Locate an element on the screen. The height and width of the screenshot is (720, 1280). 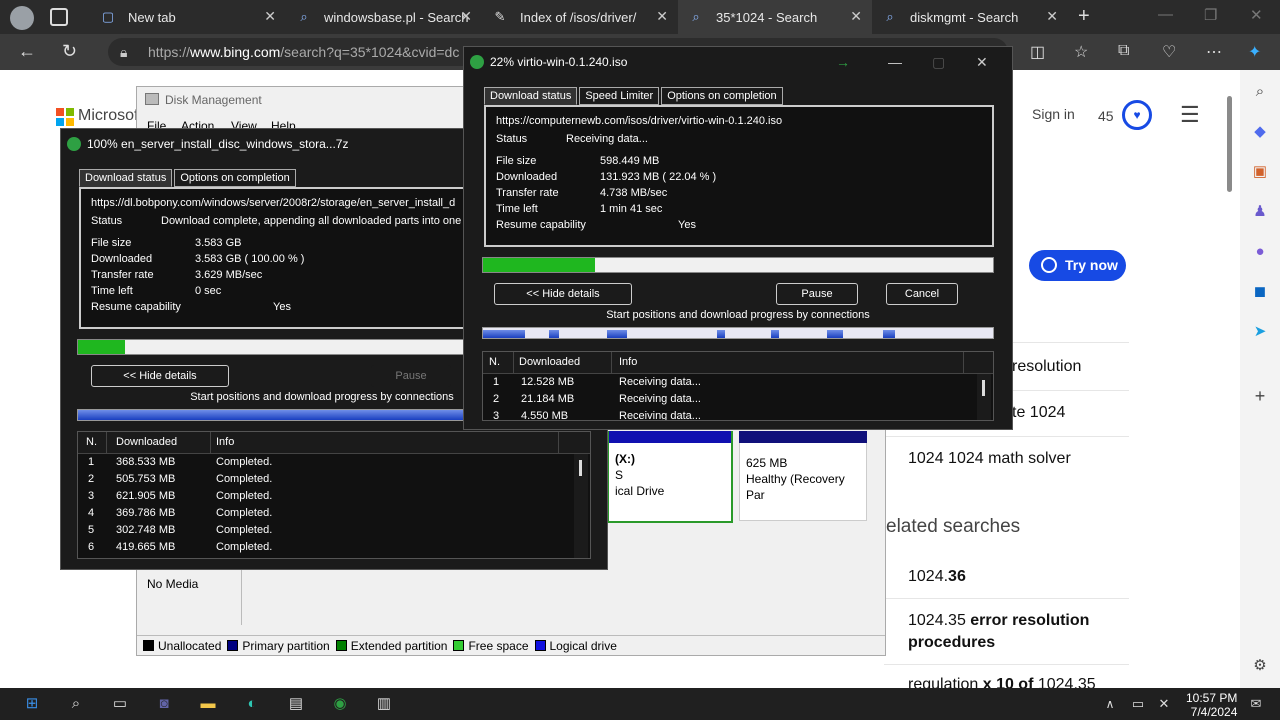
search-icon: ⌕ is located at coordinates (76, 704).